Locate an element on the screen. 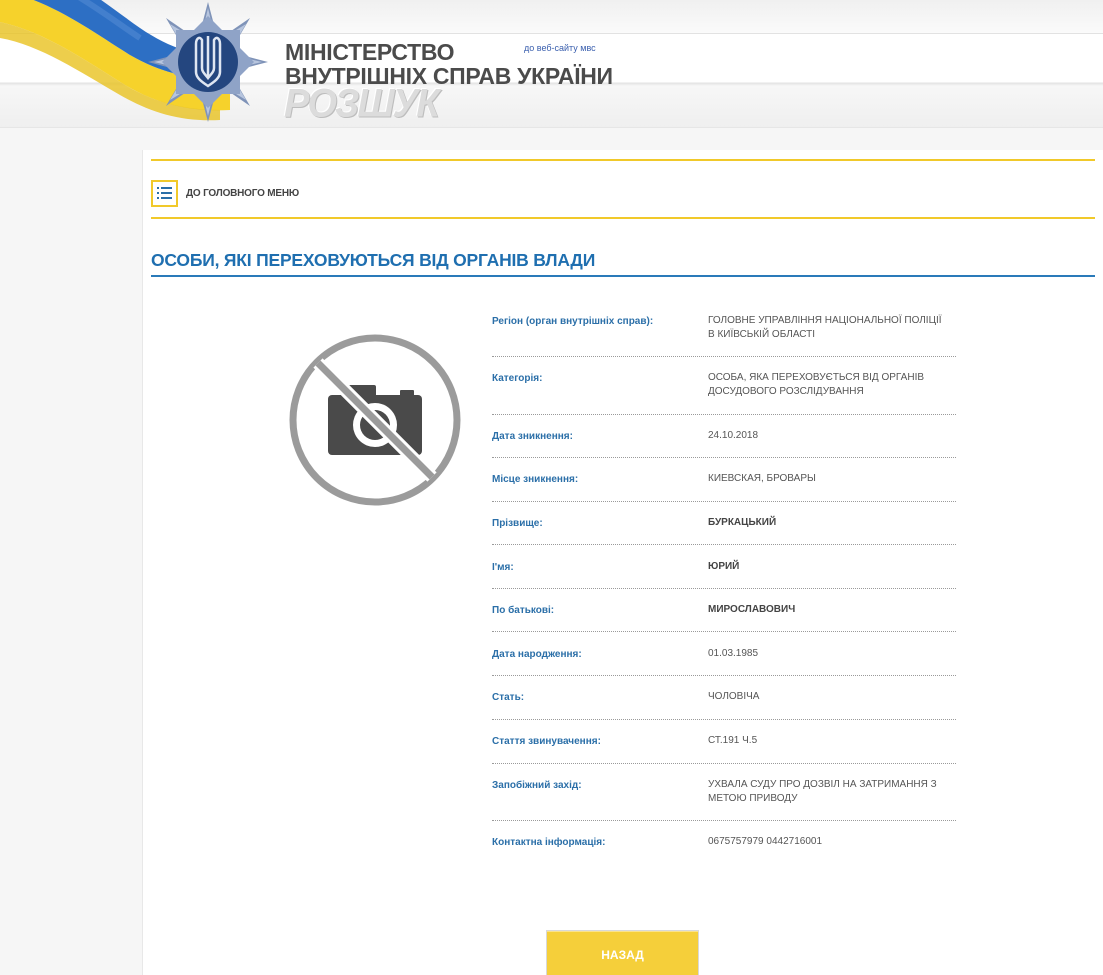 This screenshot has width=1103, height=975. detail-row-sex: Стать: ЧОЛОВІЧА is located at coordinates (724, 698).